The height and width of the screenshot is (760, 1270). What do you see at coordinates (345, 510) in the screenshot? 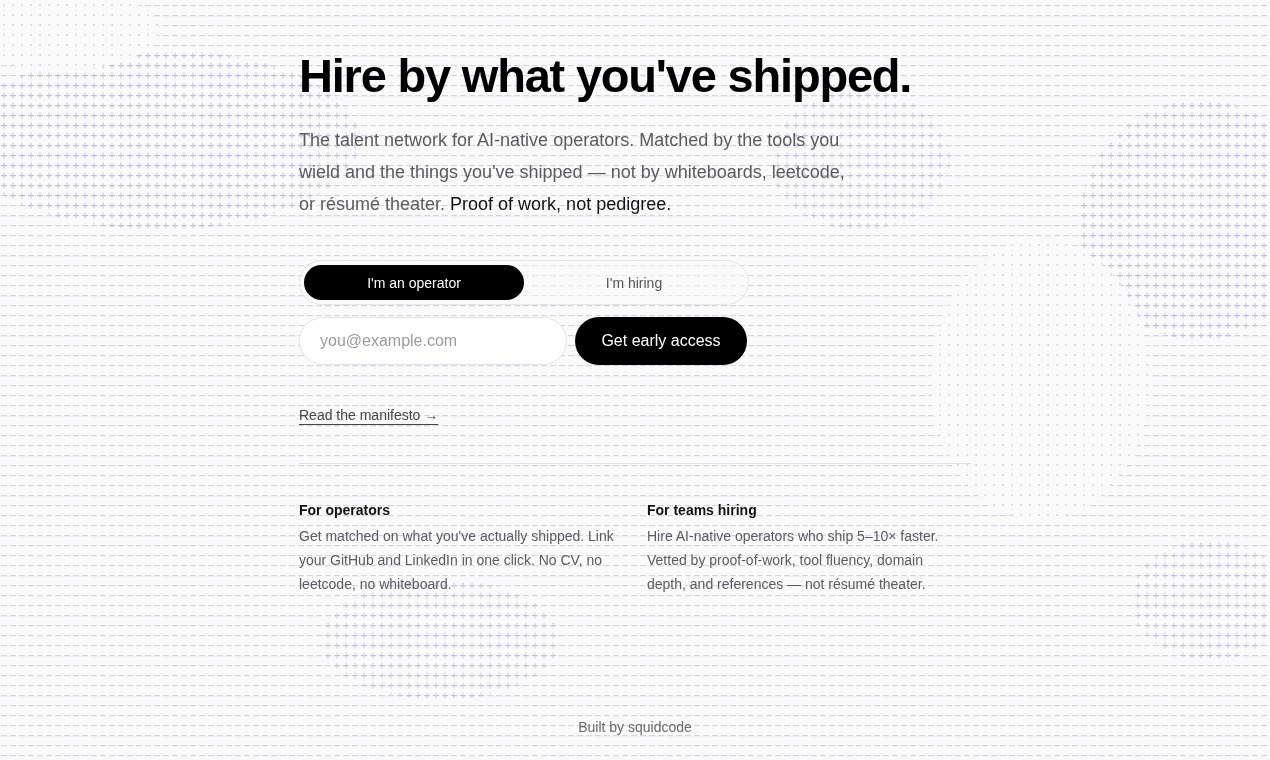
I see `column-title: For operators` at bounding box center [345, 510].